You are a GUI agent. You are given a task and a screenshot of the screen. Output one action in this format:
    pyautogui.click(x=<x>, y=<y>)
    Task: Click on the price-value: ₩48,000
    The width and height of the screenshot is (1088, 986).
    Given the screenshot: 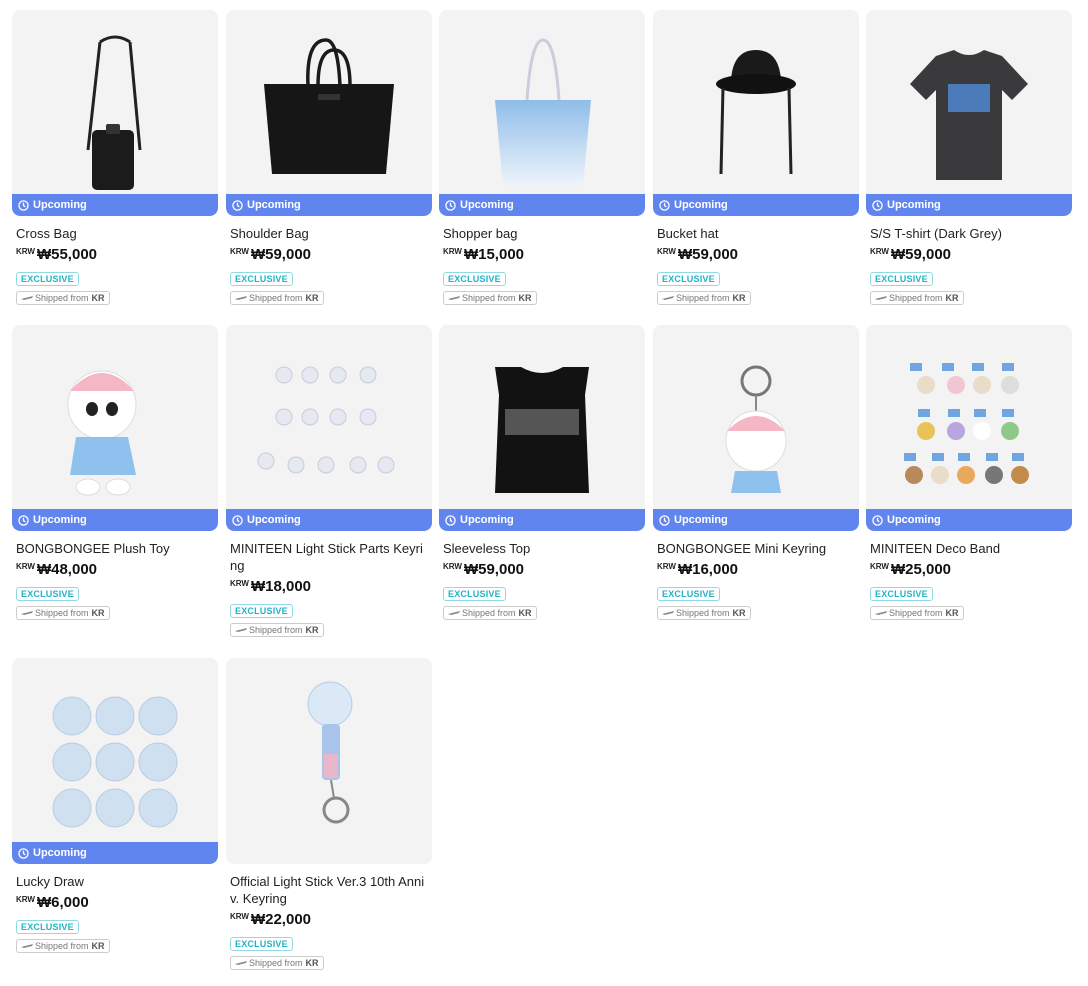 What is the action you would take?
    pyautogui.click(x=67, y=569)
    